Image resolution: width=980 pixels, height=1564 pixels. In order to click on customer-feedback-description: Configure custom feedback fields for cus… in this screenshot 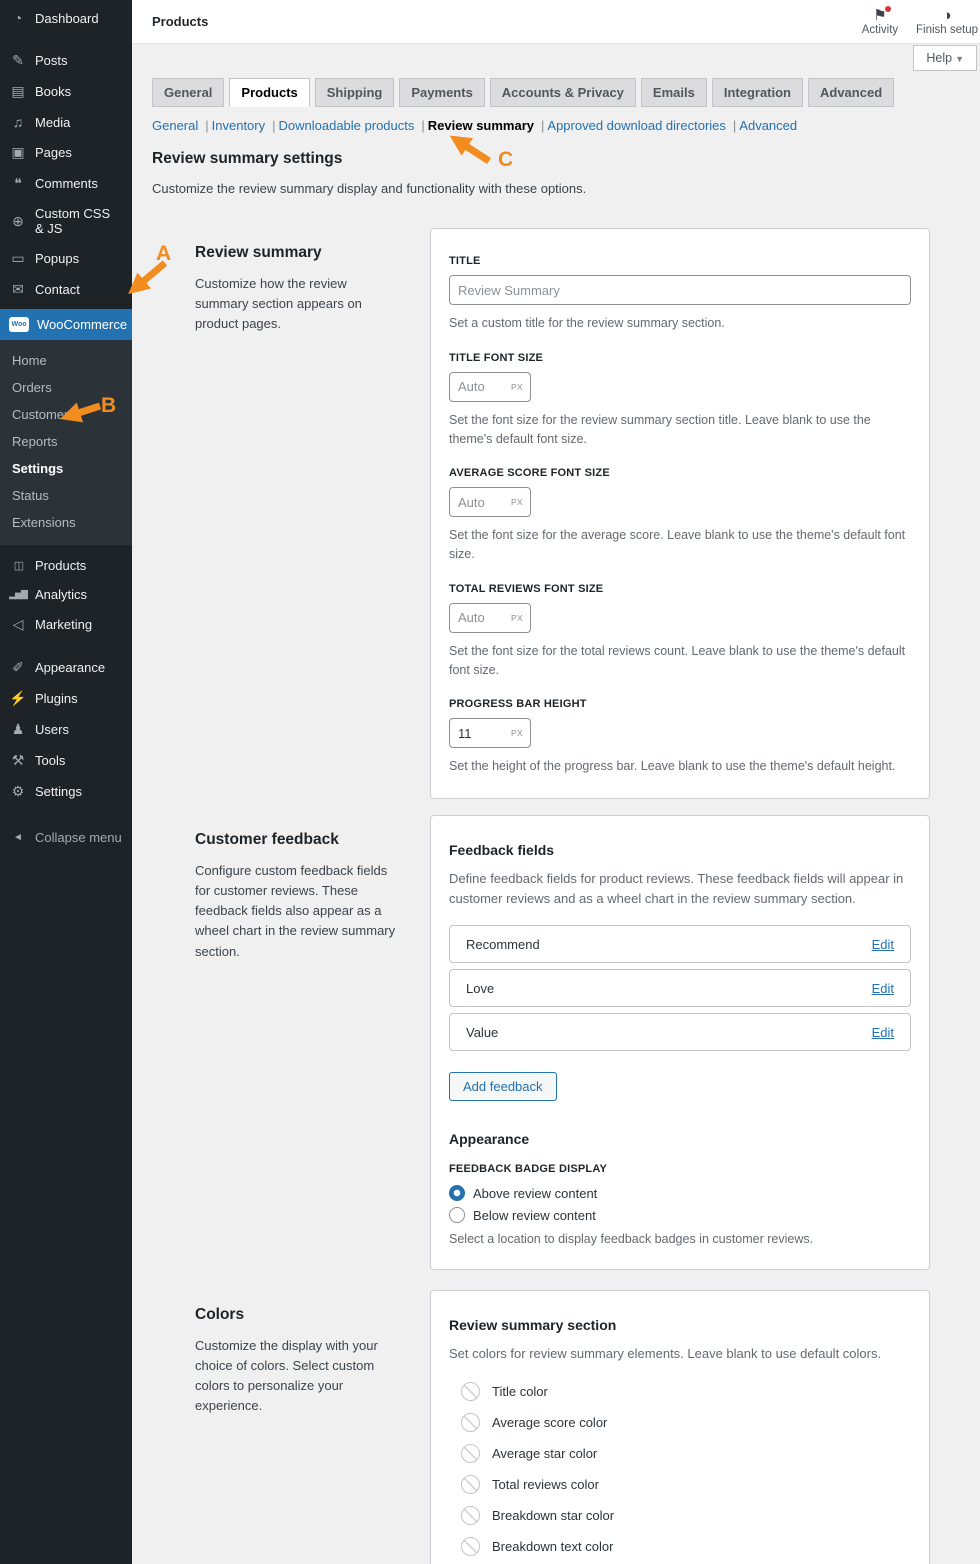, I will do `click(295, 911)`.